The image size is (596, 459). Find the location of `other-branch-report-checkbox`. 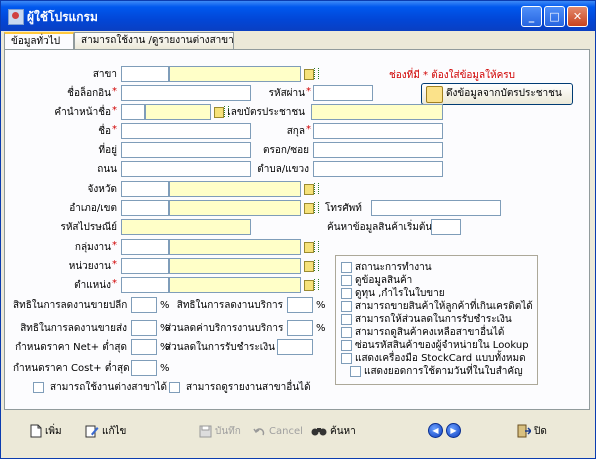

other-branch-report-checkbox is located at coordinates (174, 387).